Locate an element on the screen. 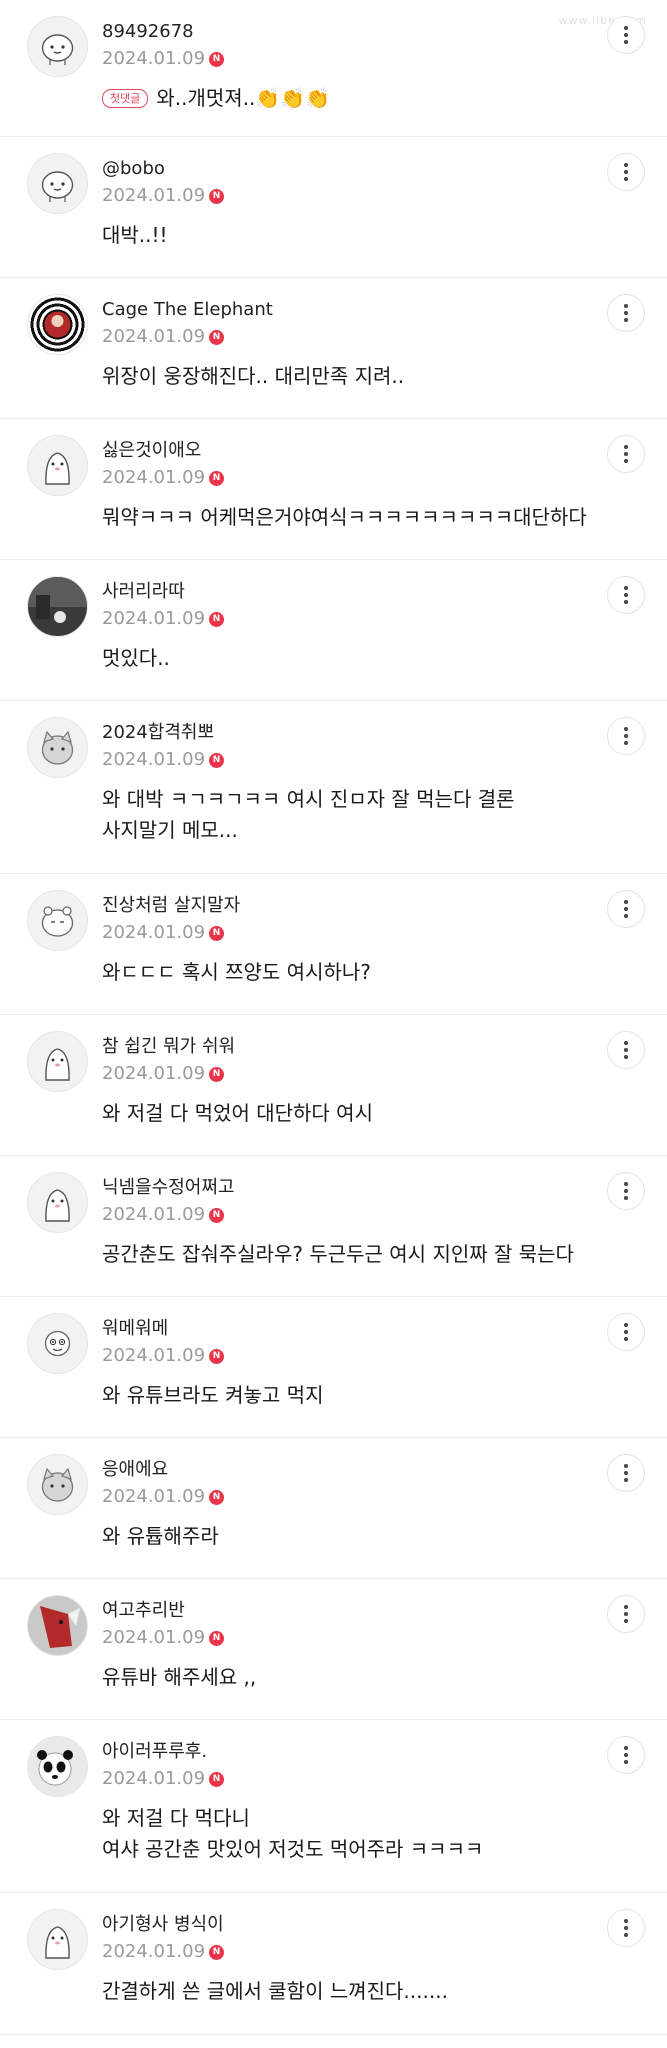 Image resolution: width=667 pixels, height=2048 pixels. comment-text: 멋있다.. is located at coordinates (136, 658).